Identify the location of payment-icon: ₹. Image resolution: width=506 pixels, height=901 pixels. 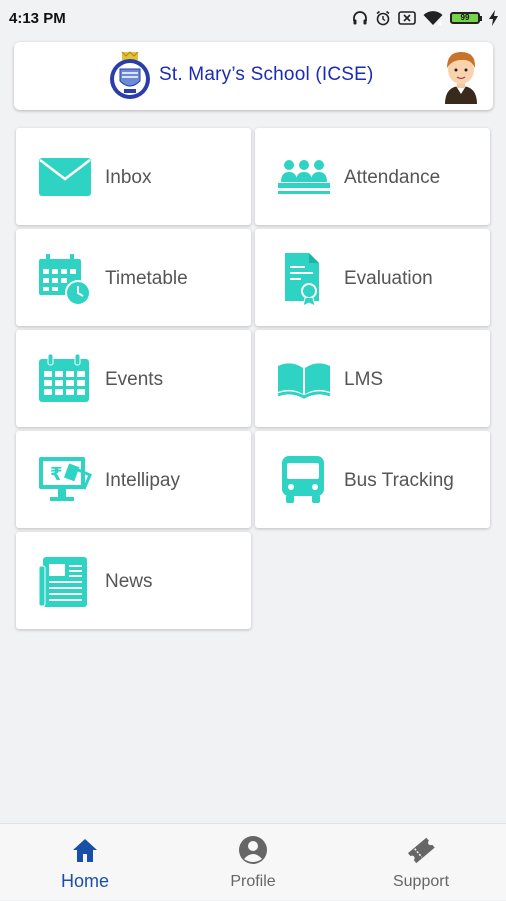
(65, 480).